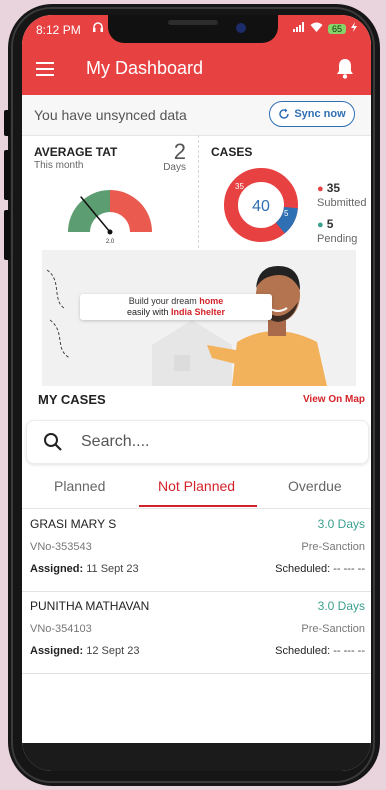  What do you see at coordinates (334, 399) in the screenshot?
I see `view-on-map-link: View On Map` at bounding box center [334, 399].